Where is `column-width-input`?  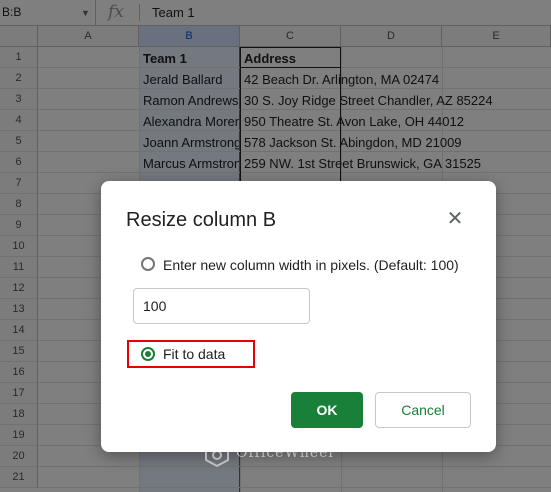 column-width-input is located at coordinates (221, 306).